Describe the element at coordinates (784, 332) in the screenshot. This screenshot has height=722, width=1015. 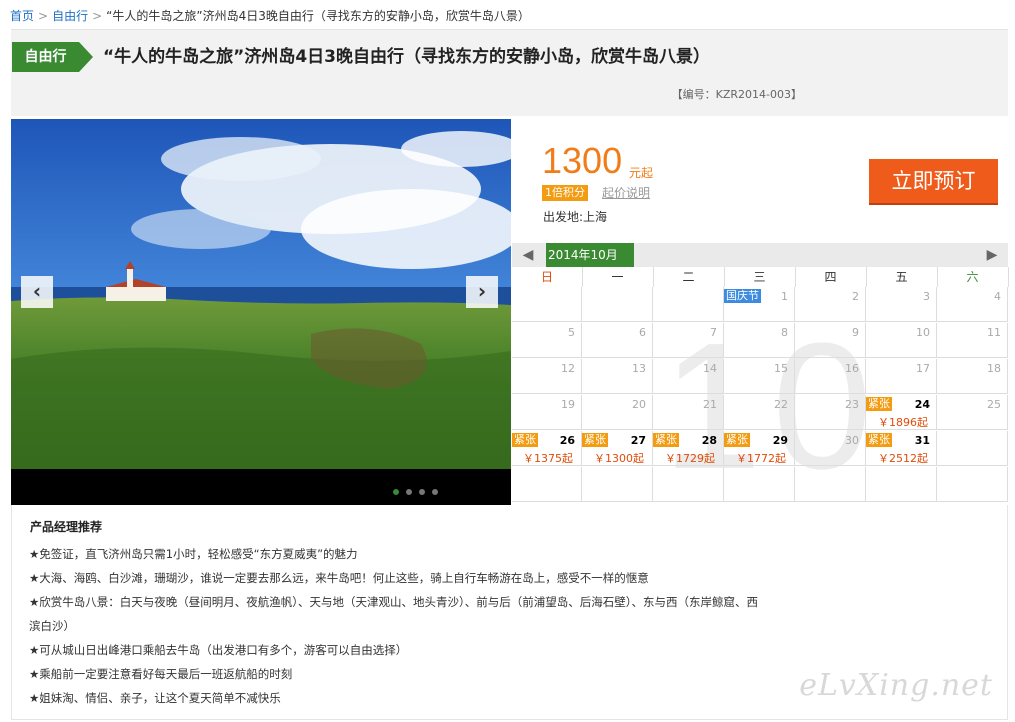
I see `day-number: 8` at that location.